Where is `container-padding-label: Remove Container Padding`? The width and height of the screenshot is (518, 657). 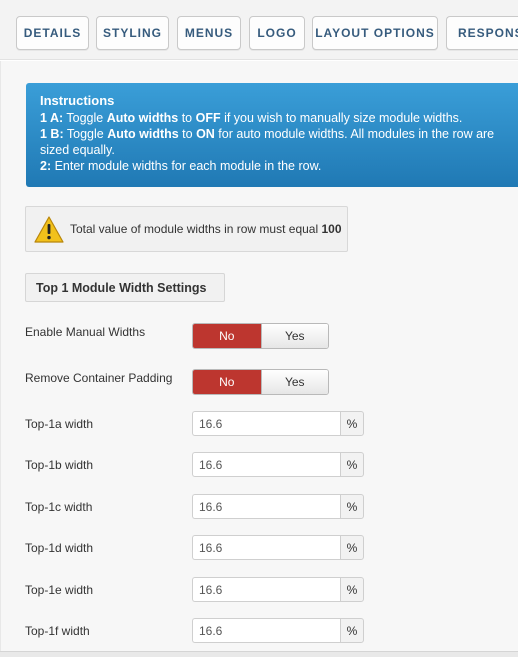 container-padding-label: Remove Container Padding is located at coordinates (99, 378).